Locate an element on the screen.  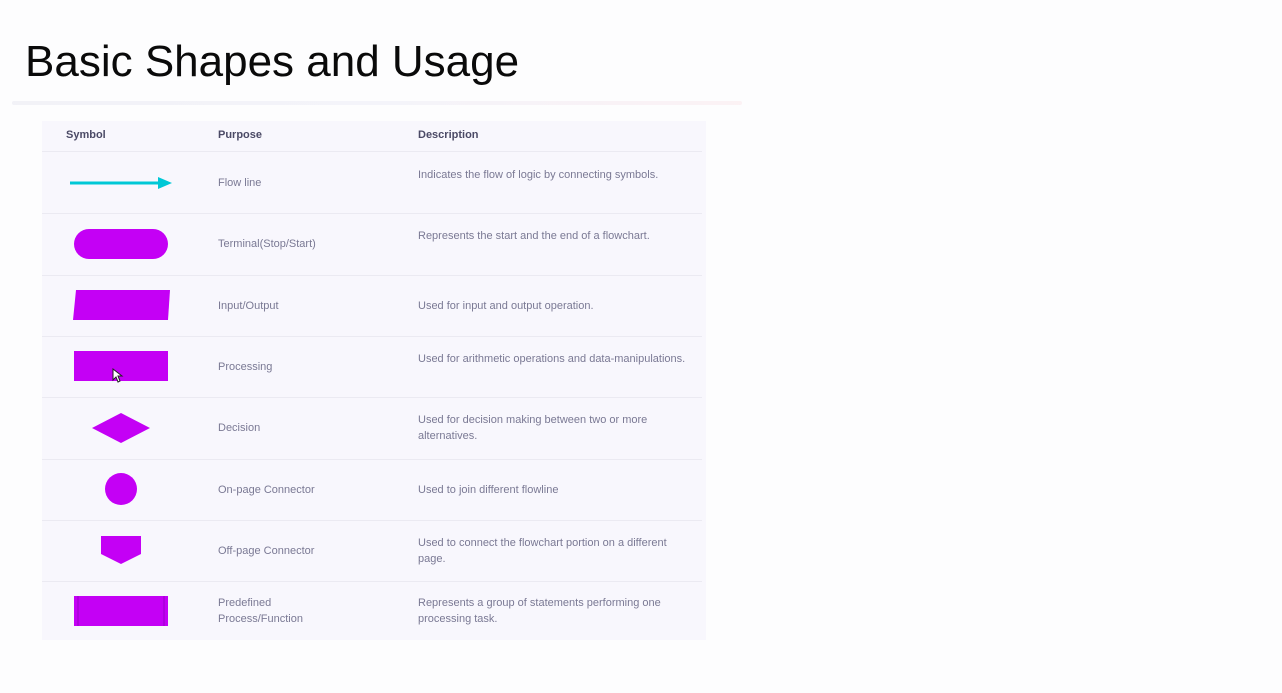
header-description: Description is located at coordinates (448, 135).